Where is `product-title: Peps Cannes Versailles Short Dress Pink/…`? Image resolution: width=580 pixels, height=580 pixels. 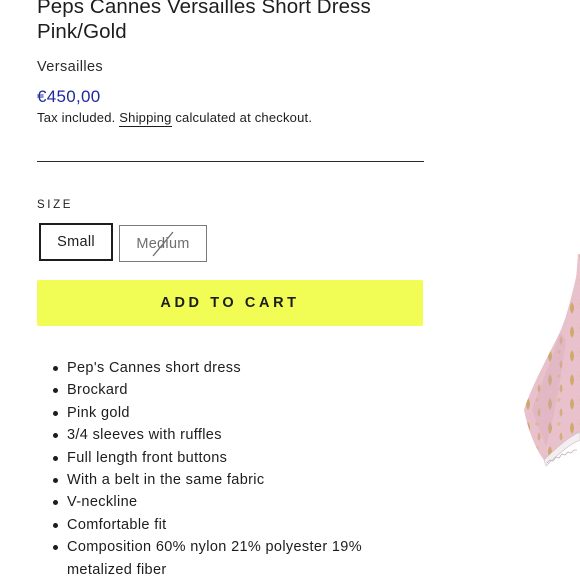 product-title: Peps Cannes Versailles Short Dress Pink/… is located at coordinates (204, 21).